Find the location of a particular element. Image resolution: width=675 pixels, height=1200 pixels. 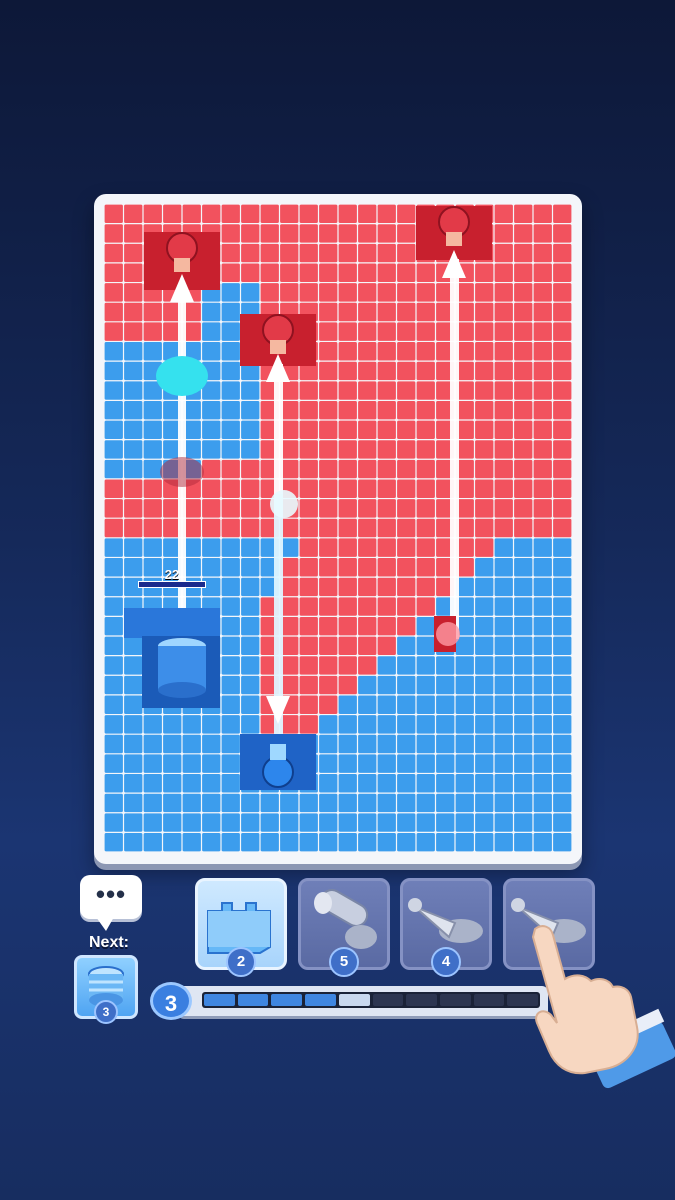

tower-hp-bar is located at coordinates (172, 584).